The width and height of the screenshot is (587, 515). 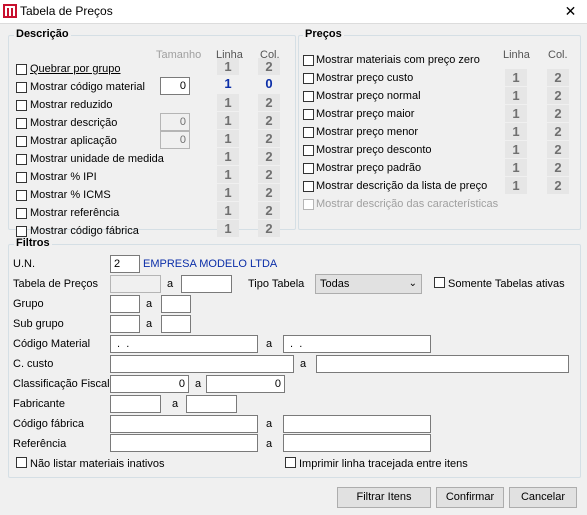 I want to click on subgrupo-a-label: a, so click(x=149, y=324).